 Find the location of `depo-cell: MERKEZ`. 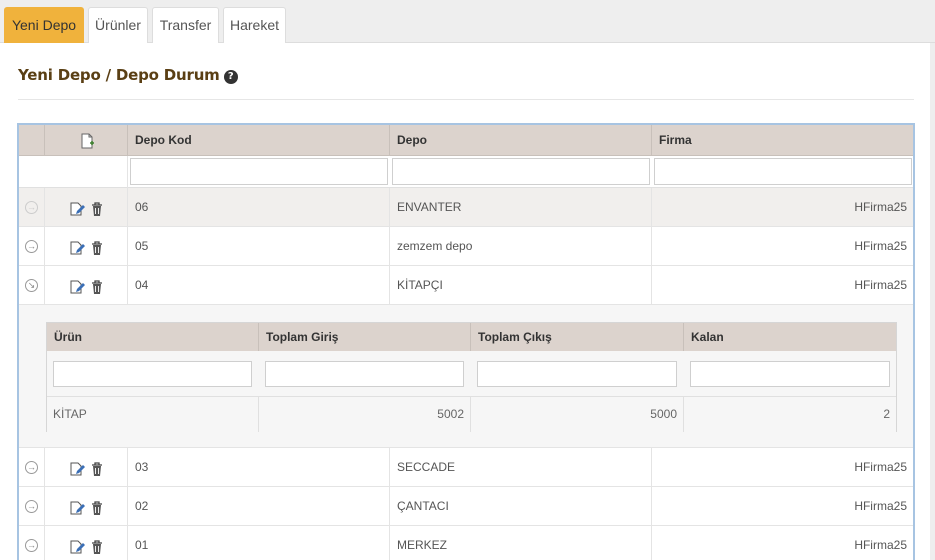

depo-cell: MERKEZ is located at coordinates (521, 543).